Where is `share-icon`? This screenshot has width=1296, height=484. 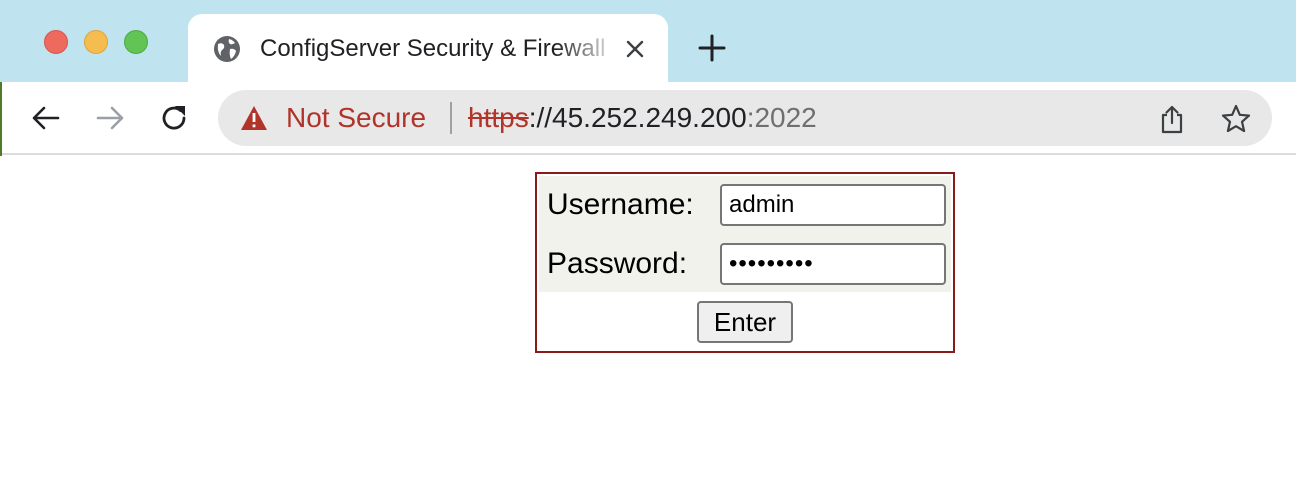 share-icon is located at coordinates (1172, 119).